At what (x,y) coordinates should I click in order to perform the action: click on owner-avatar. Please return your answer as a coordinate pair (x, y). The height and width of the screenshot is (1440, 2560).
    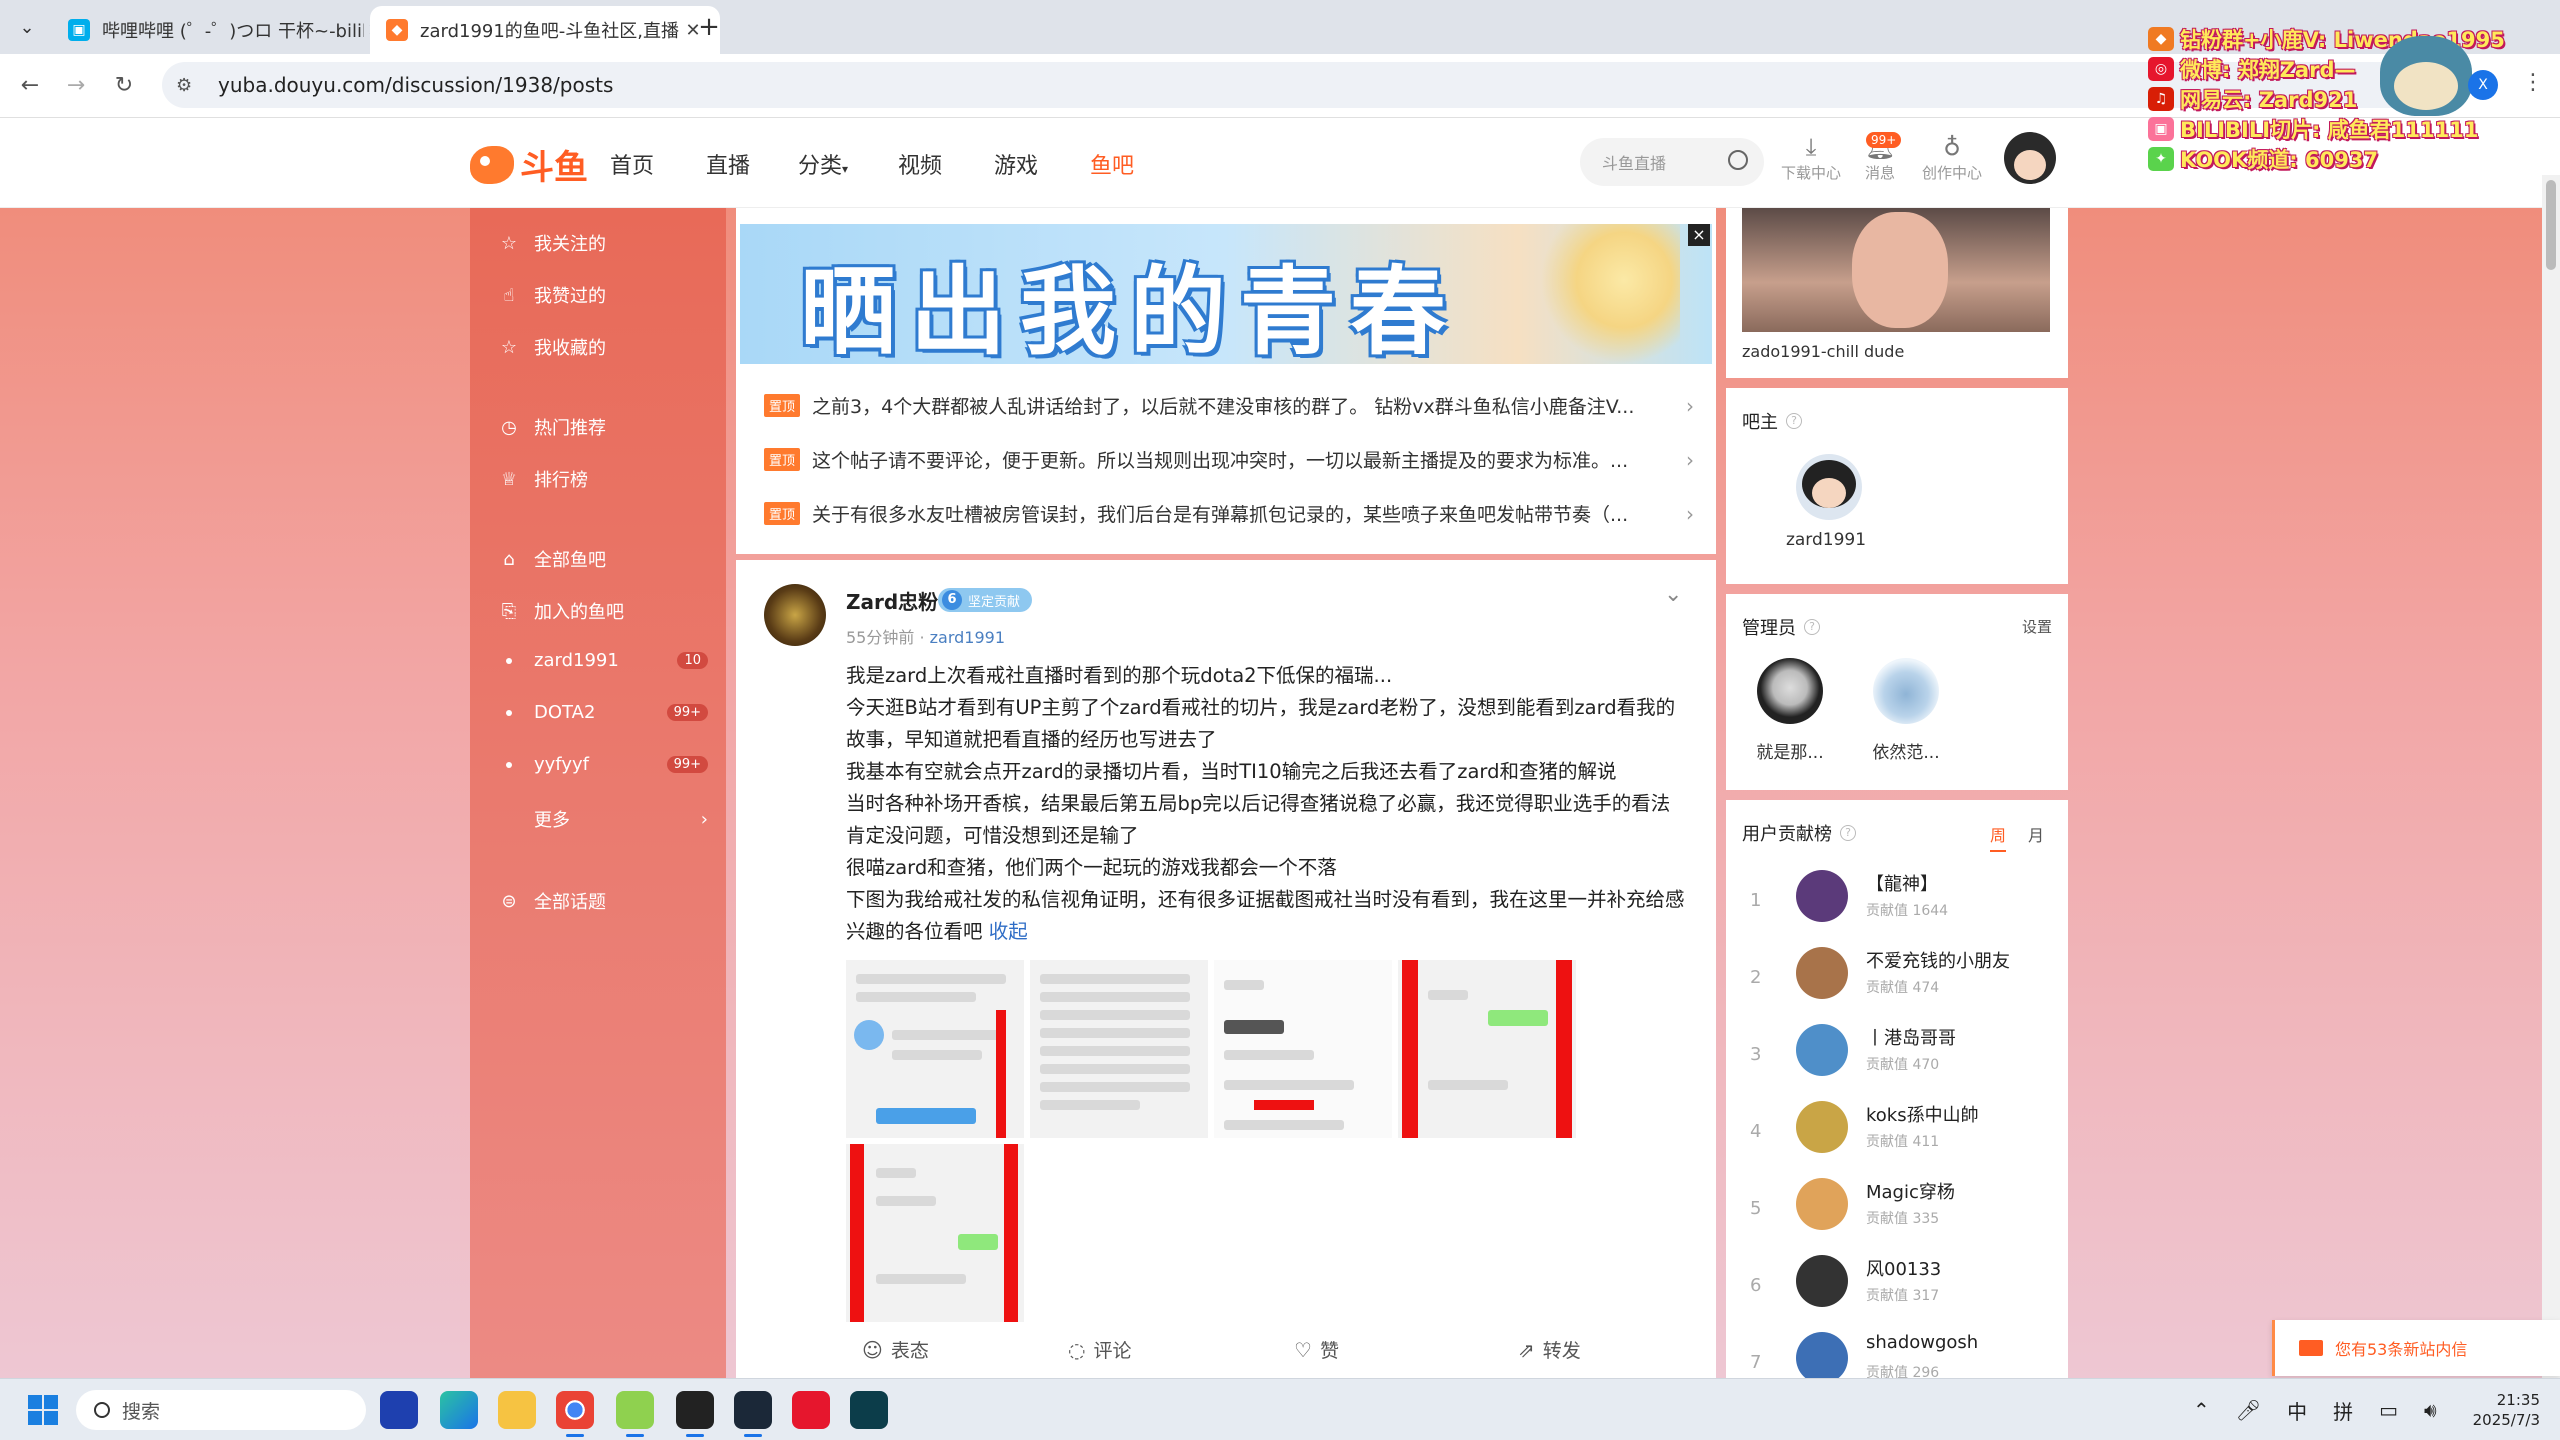
    Looking at the image, I should click on (1829, 487).